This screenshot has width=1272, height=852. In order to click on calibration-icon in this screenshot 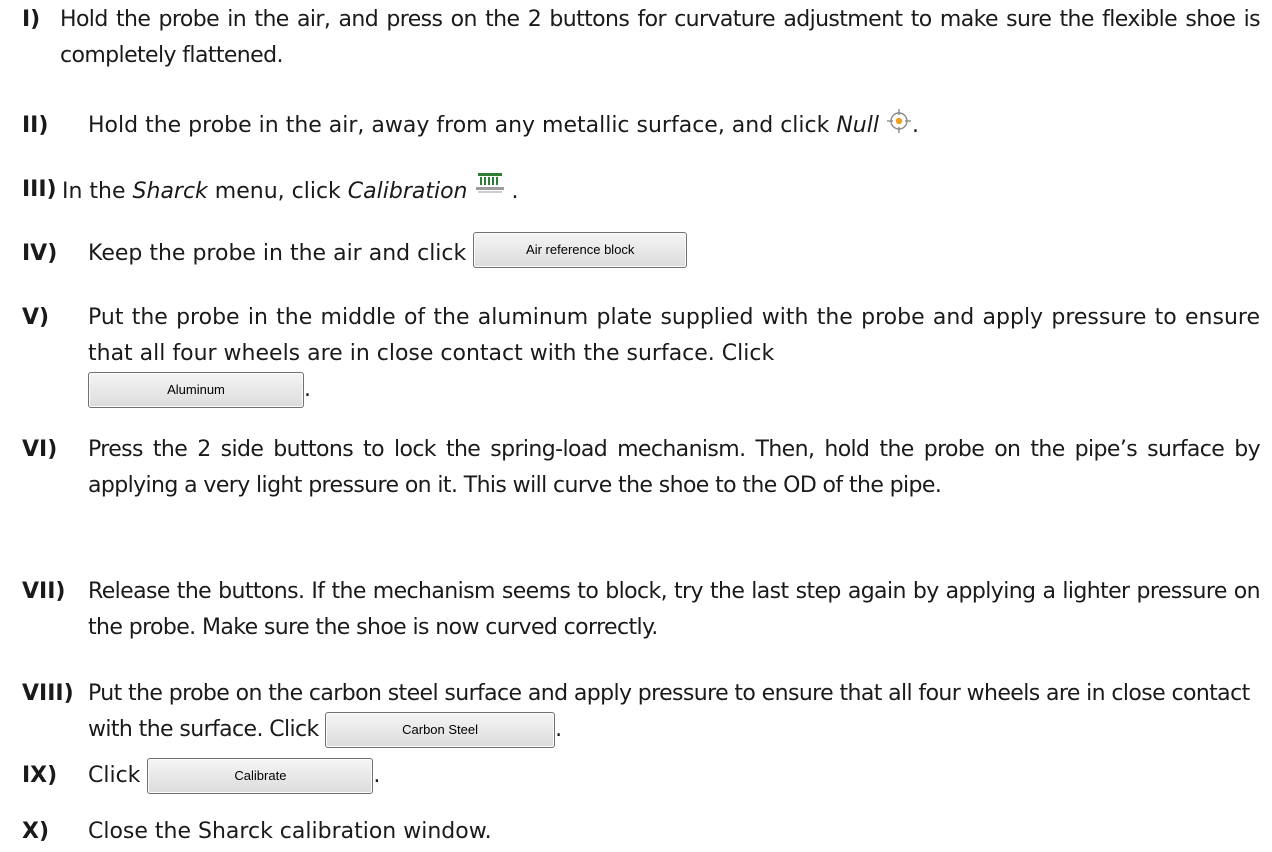, I will do `click(489, 183)`.